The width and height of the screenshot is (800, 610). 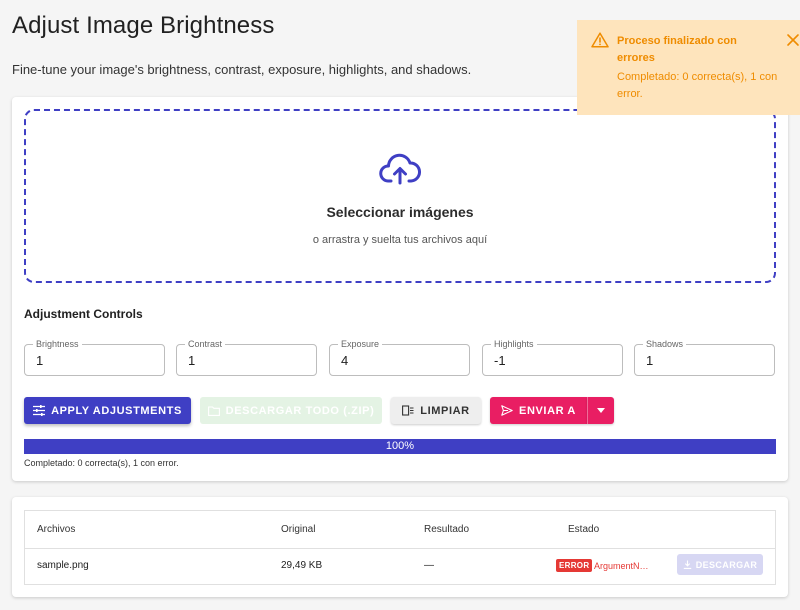 What do you see at coordinates (408, 410) in the screenshot?
I see `clear-all-icon` at bounding box center [408, 410].